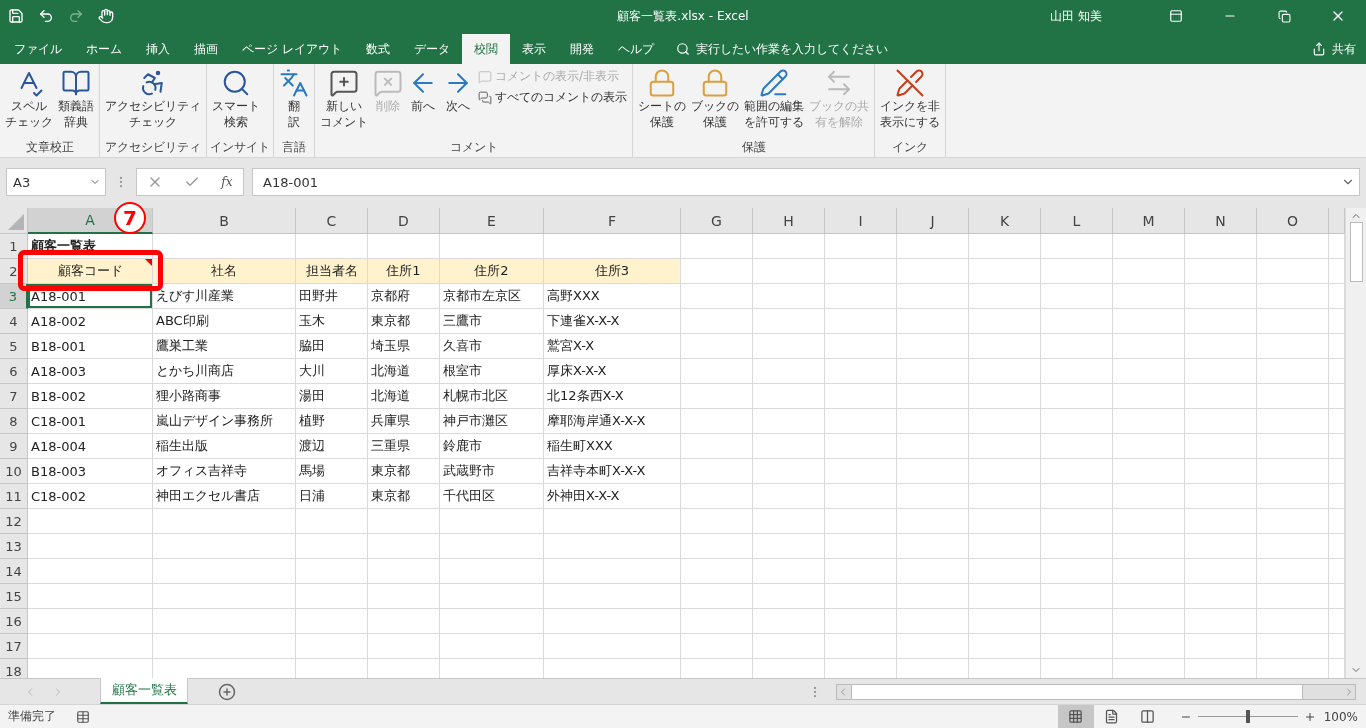  Describe the element at coordinates (14, 346) in the screenshot. I see `row-header: 5` at that location.